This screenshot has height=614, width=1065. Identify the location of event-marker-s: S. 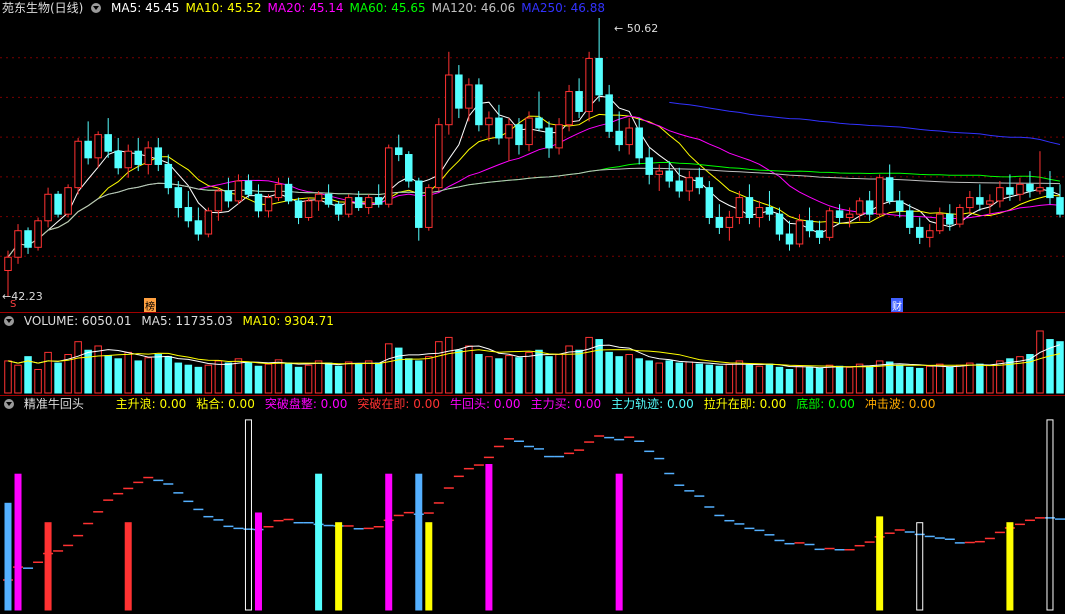
(13, 304).